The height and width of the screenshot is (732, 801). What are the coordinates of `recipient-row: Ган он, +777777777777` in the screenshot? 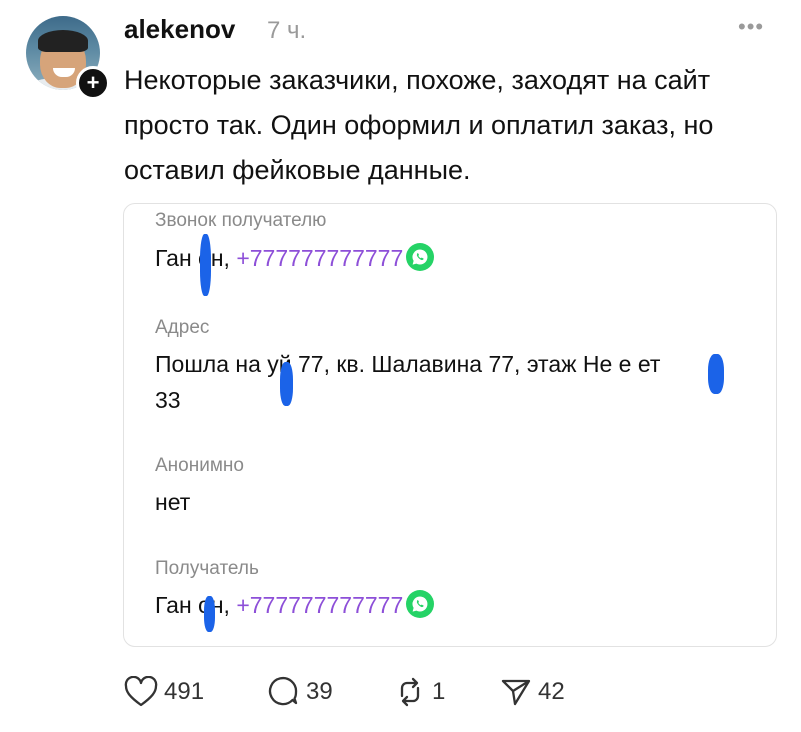 It's located at (295, 608).